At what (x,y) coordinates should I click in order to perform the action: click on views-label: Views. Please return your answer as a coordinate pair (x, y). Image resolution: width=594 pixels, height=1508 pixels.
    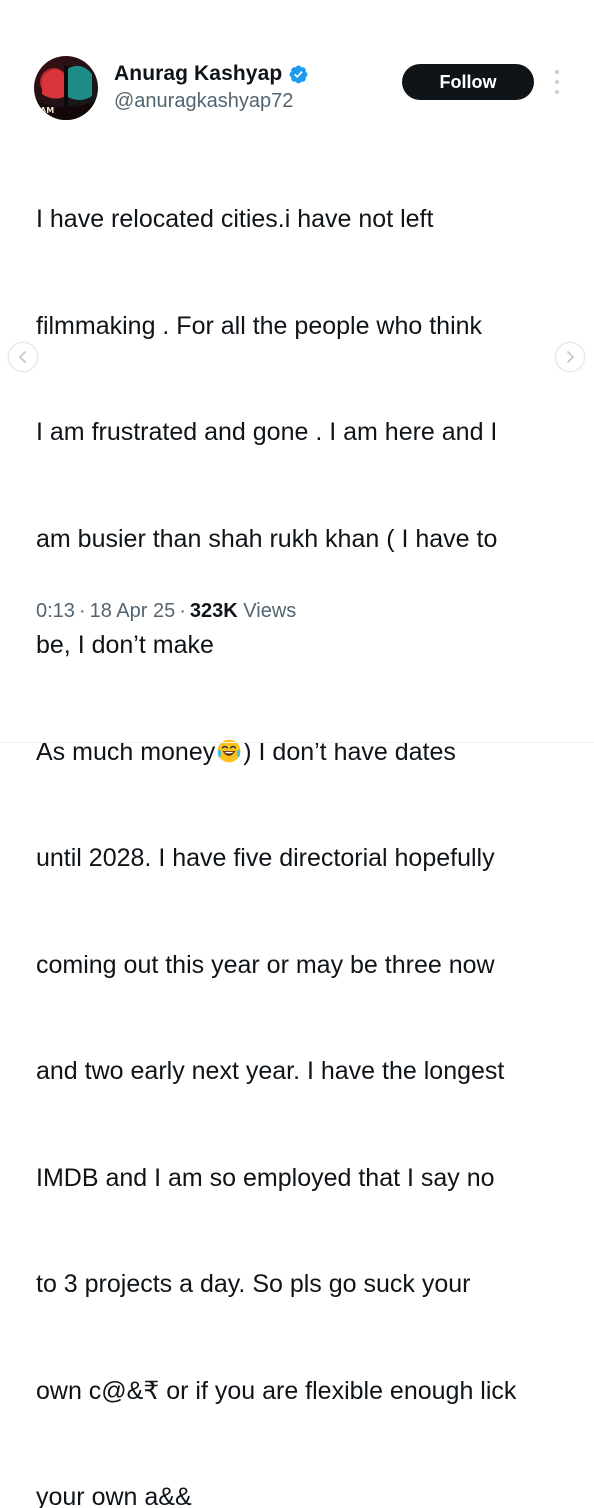
    Looking at the image, I should click on (270, 611).